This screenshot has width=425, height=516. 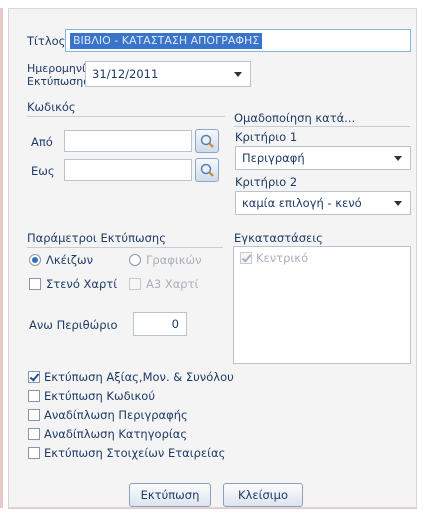 What do you see at coordinates (266, 137) in the screenshot?
I see `criterion1-label: Κριτήριο 1` at bounding box center [266, 137].